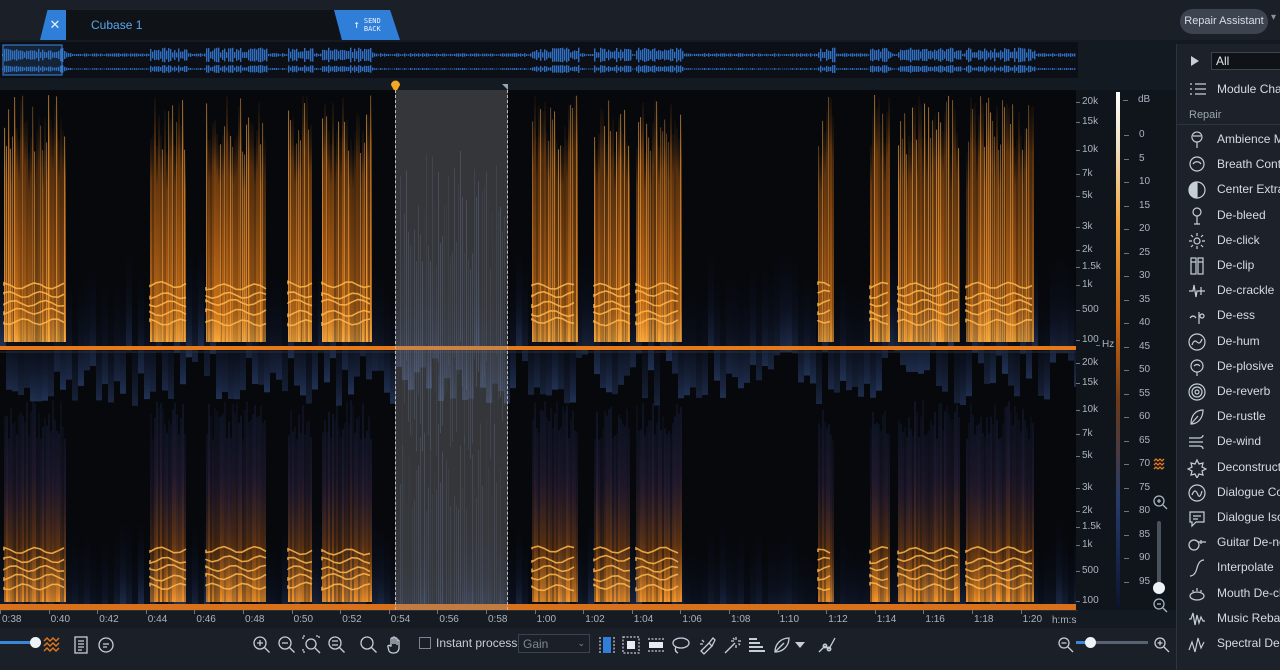  I want to click on module-item: De-reverb, so click(1228, 391).